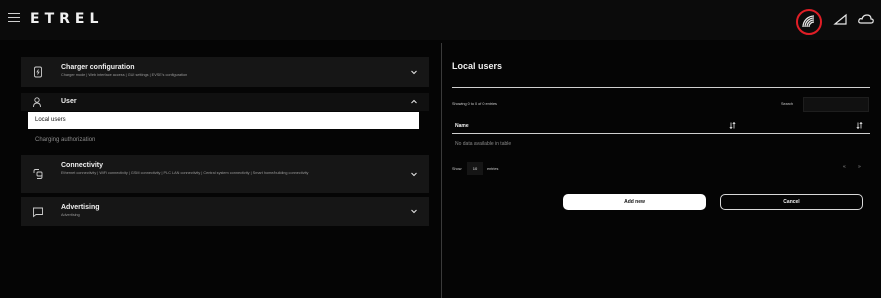 The height and width of the screenshot is (298, 881). I want to click on pager-next-button: », so click(859, 167).